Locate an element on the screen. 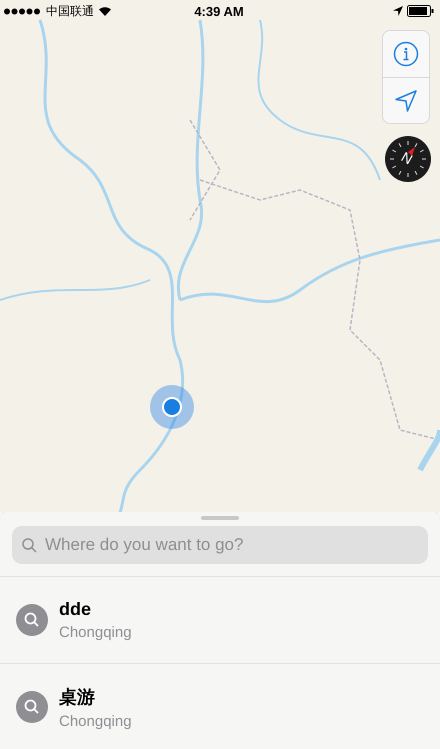 The height and width of the screenshot is (749, 440). wifi-icon is located at coordinates (105, 11).